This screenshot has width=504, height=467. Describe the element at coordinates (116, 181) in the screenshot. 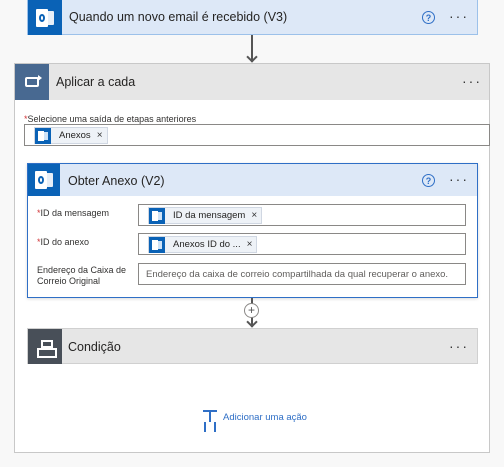

I see `get-attachment-title: Obter Anexo (V2)` at that location.